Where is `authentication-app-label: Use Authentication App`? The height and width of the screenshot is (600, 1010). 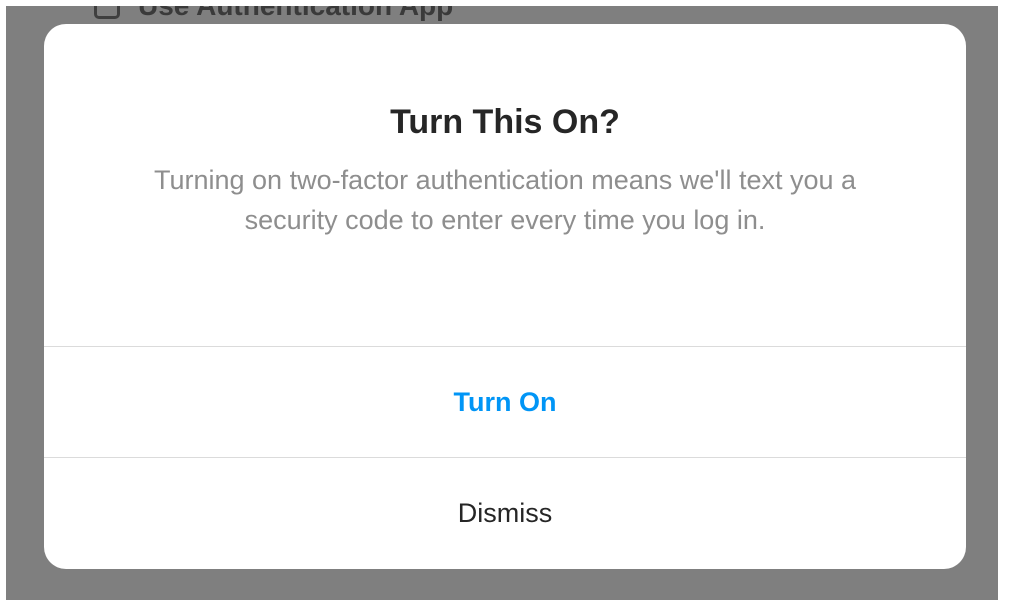 authentication-app-label: Use Authentication App is located at coordinates (295, 14).